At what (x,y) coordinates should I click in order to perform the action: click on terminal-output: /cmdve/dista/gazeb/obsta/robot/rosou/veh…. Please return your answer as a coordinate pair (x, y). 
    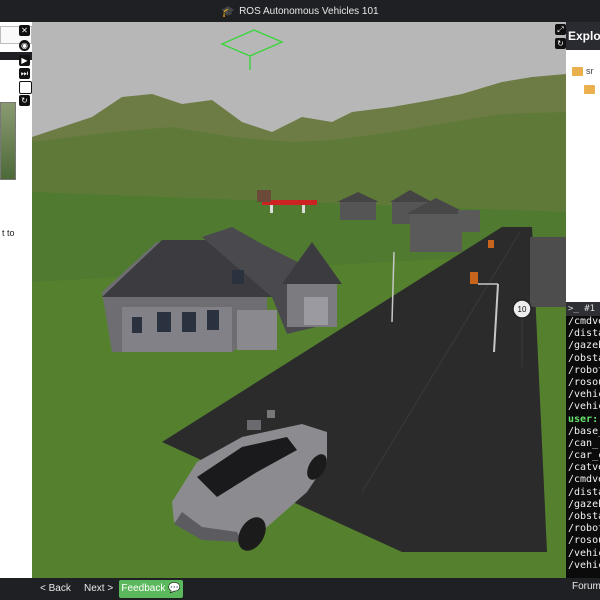
    Looking at the image, I should click on (583, 444).